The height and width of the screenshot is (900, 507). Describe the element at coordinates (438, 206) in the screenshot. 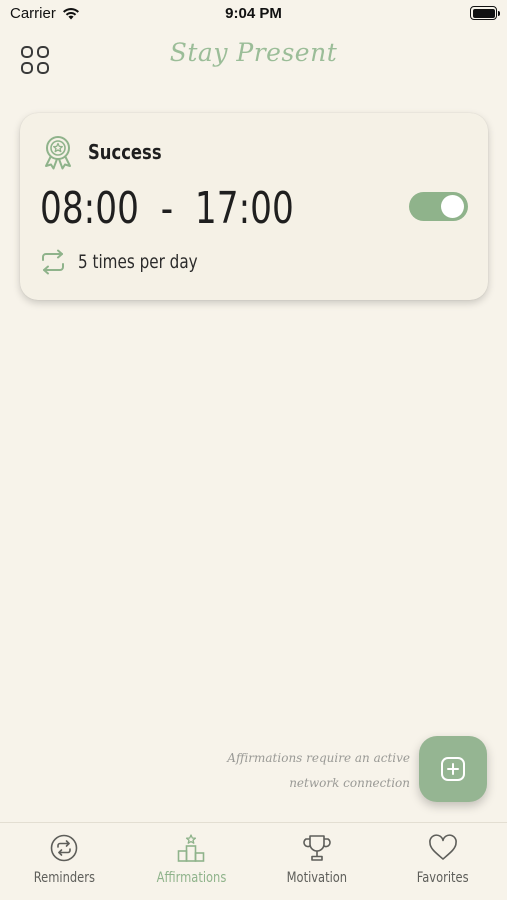

I see `reminder-toggle` at that location.